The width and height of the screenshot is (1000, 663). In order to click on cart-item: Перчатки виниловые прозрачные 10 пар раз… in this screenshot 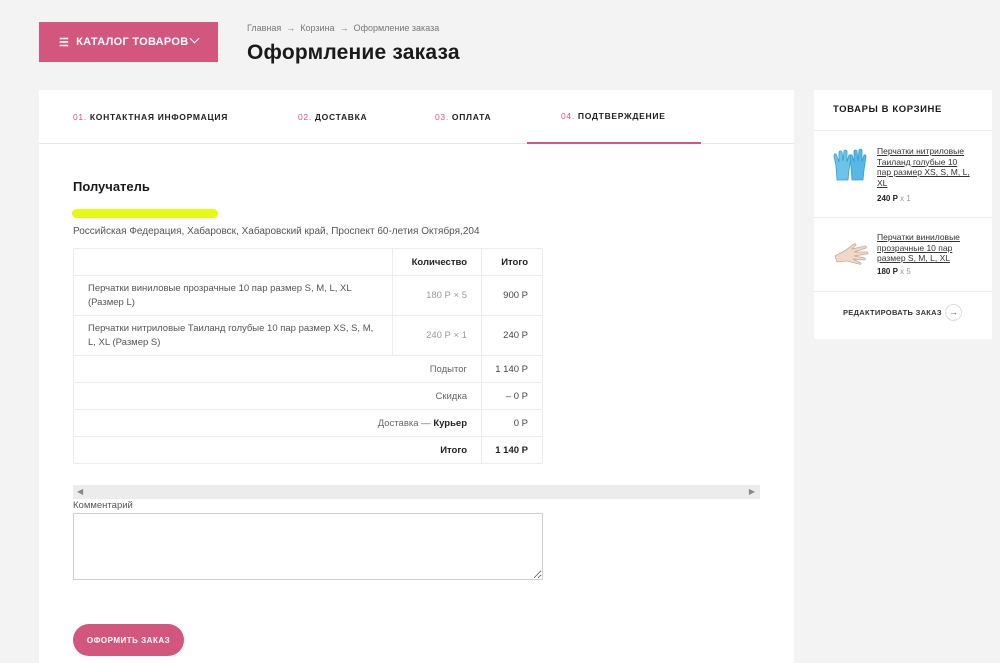, I will do `click(903, 254)`.